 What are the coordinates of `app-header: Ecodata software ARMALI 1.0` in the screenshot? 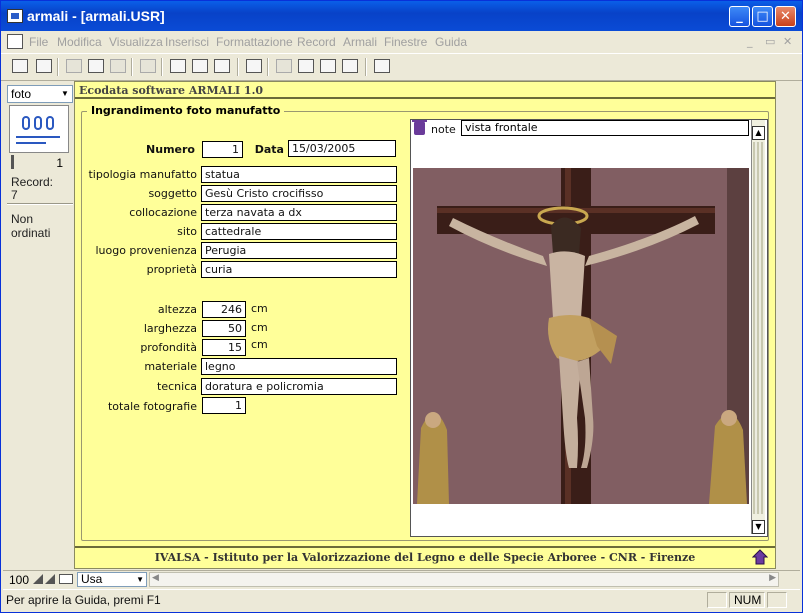 It's located at (425, 90).